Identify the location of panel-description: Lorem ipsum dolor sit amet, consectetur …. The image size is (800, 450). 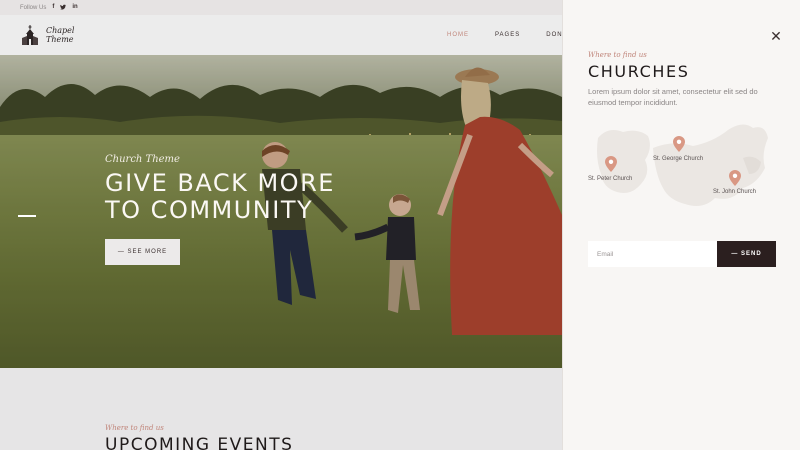
(673, 97).